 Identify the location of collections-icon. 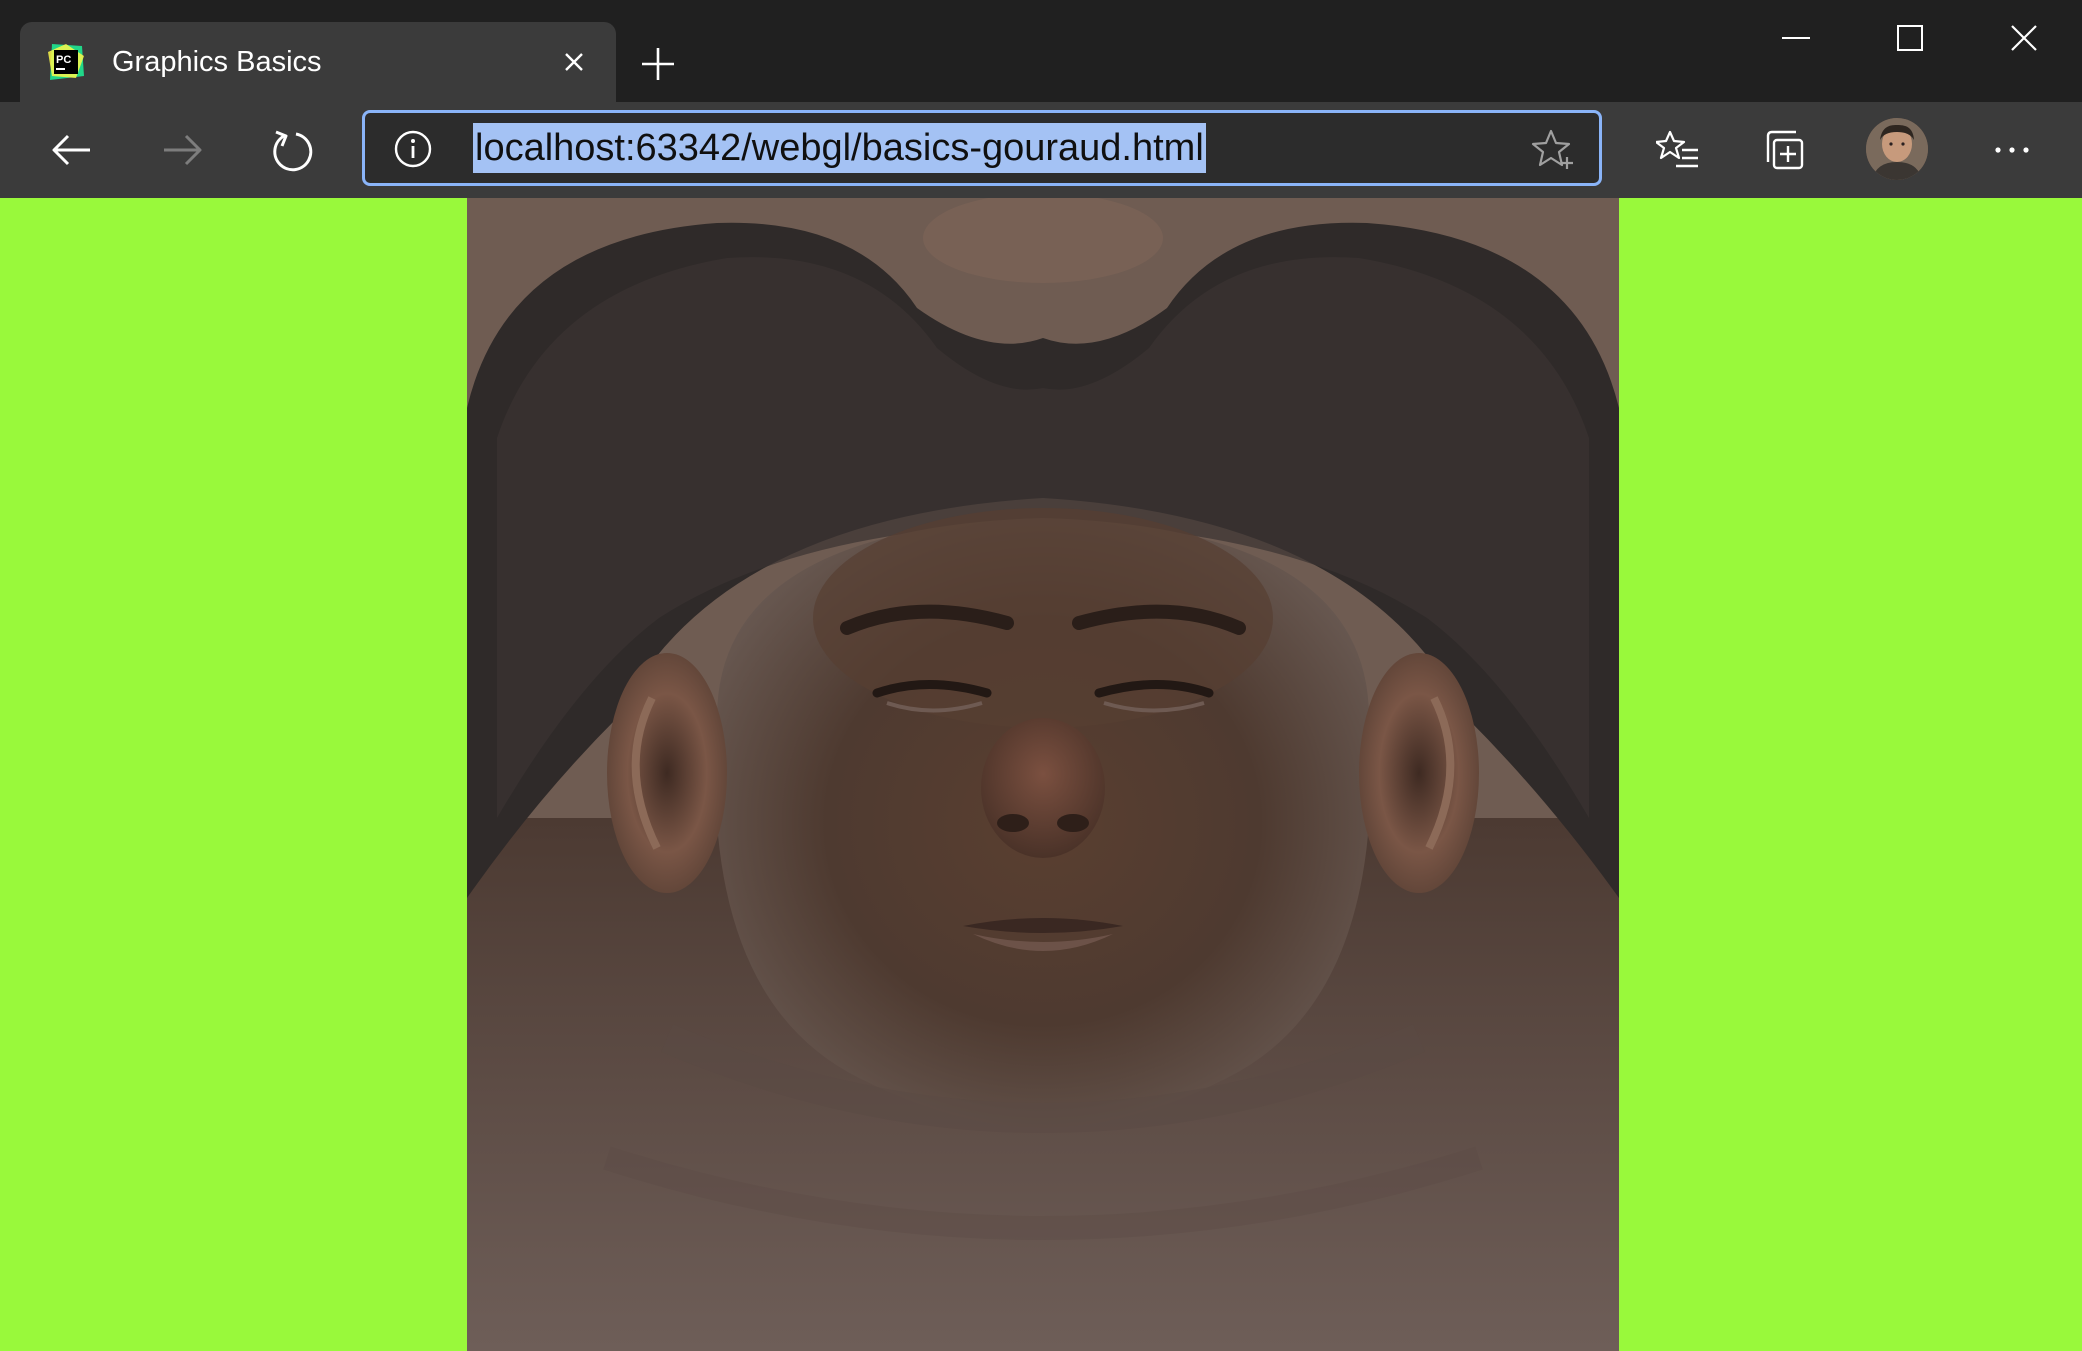
(1785, 150).